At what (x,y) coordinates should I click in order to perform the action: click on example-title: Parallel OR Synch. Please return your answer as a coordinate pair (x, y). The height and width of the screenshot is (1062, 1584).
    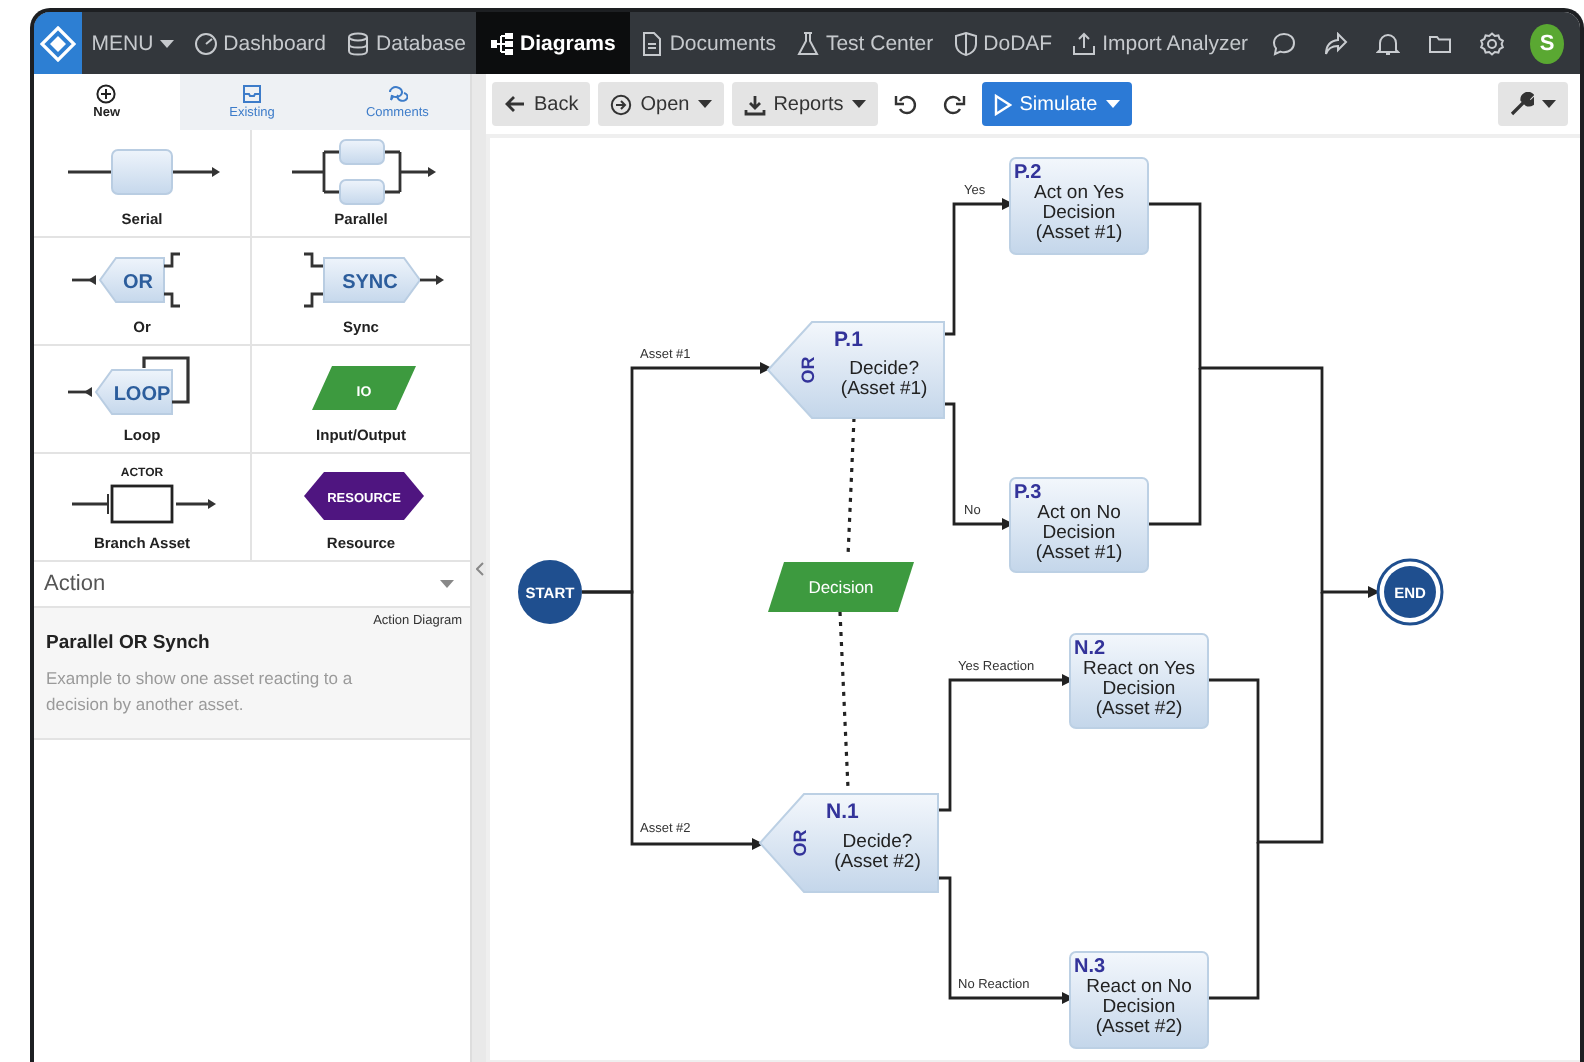
    Looking at the image, I should click on (129, 643).